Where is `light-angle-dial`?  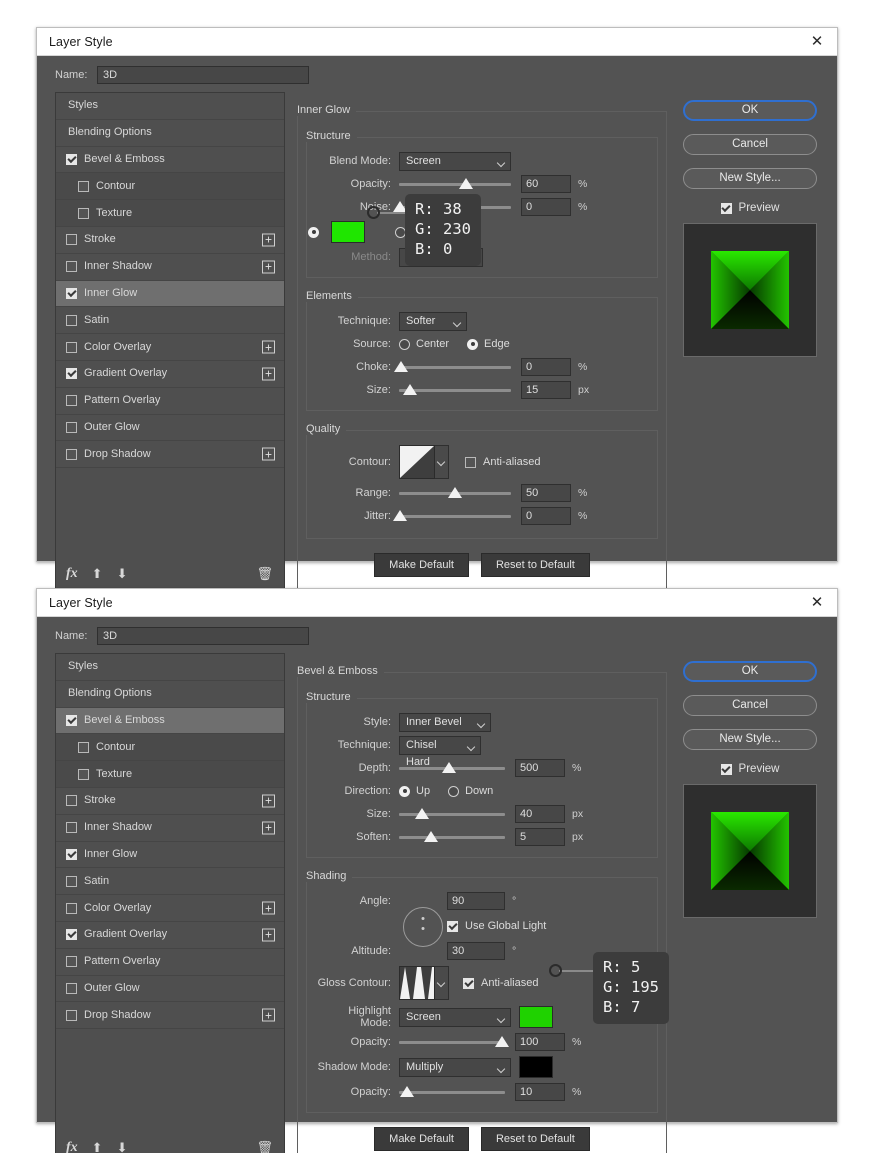 light-angle-dial is located at coordinates (423, 926).